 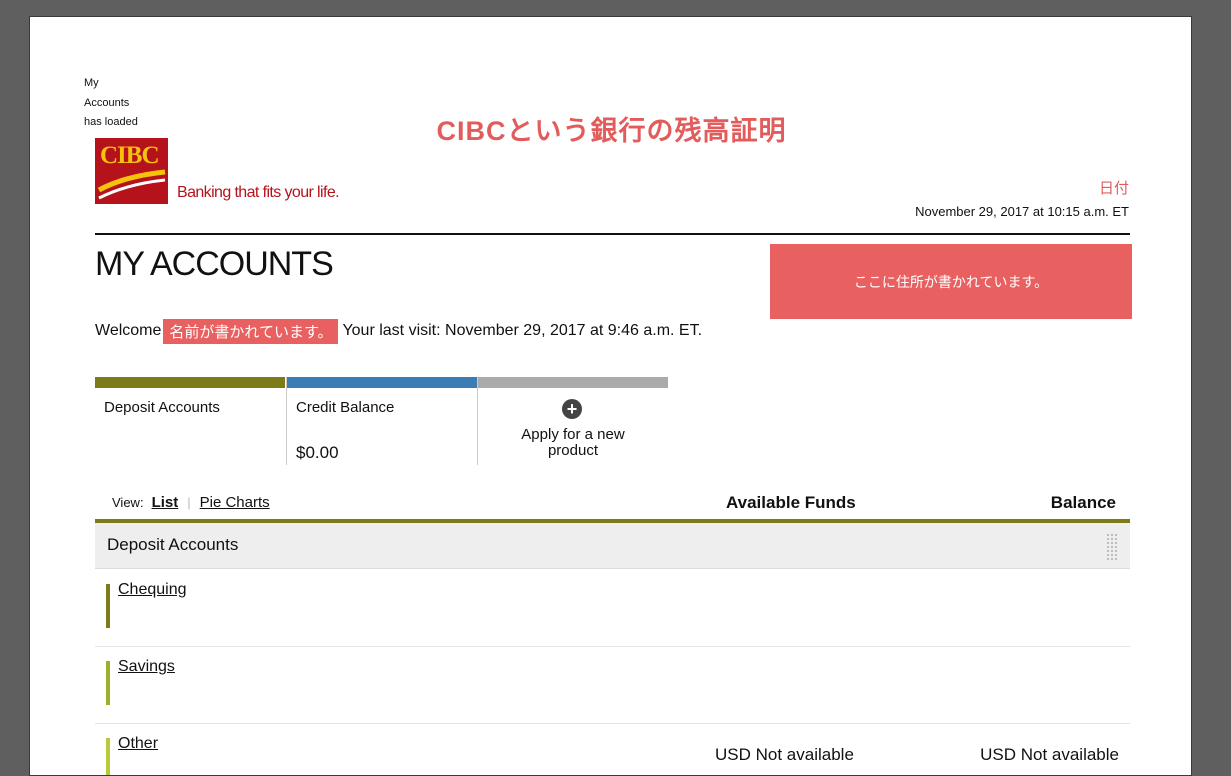 I want to click on view-label: View:, so click(x=128, y=502).